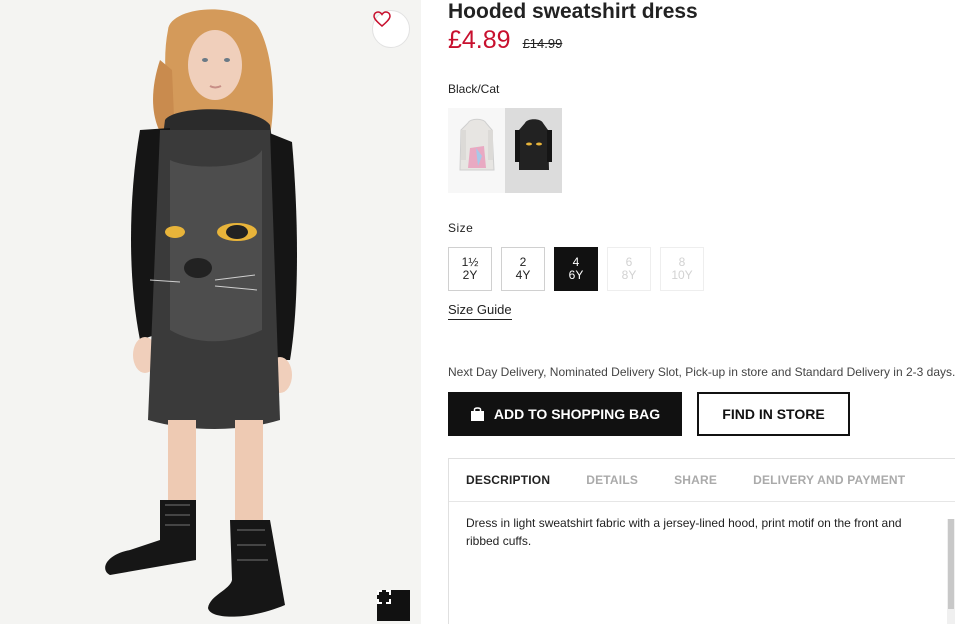 The width and height of the screenshot is (955, 624). I want to click on size-option-8y: 6 8Y, so click(629, 269).